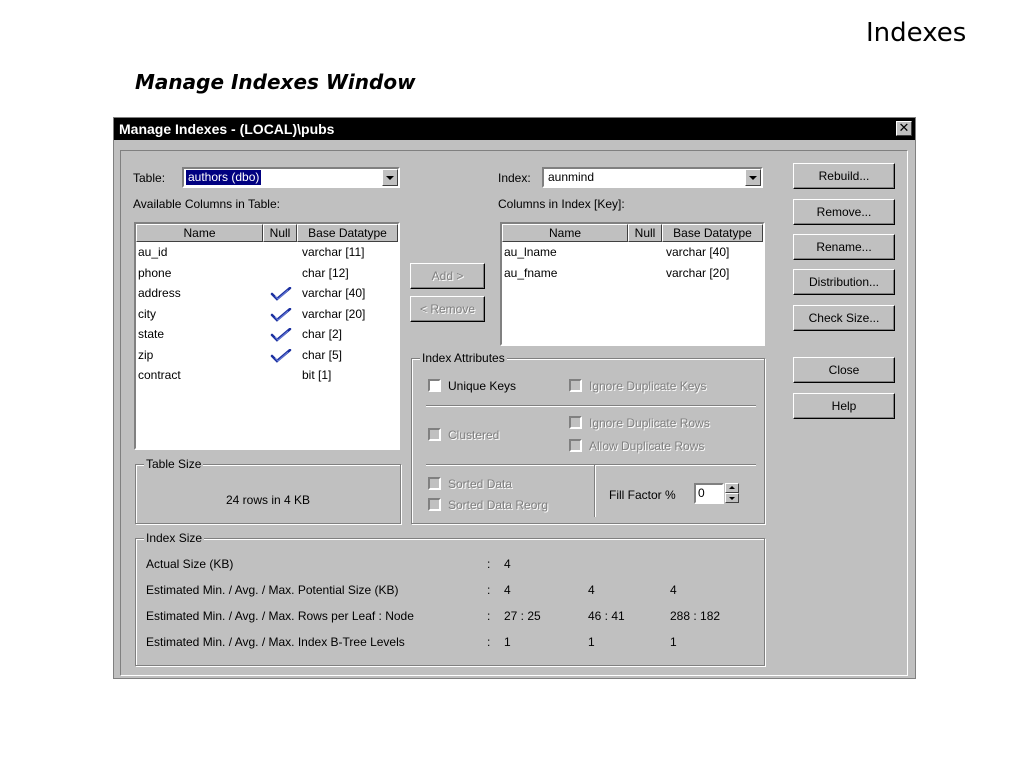 Image resolution: width=1024 pixels, height=768 pixels. What do you see at coordinates (530, 252) in the screenshot?
I see `column-name-cell: au_lname` at bounding box center [530, 252].